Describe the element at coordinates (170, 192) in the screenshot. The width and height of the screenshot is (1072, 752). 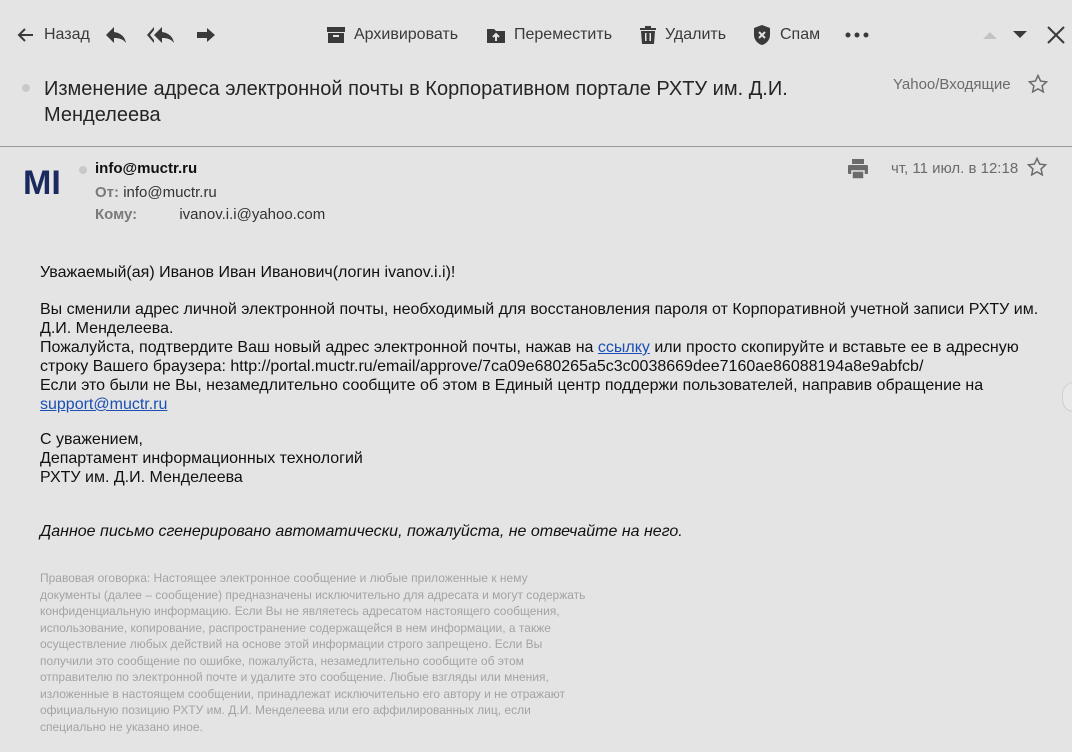
I see `from-value: info@muctr.ru` at that location.